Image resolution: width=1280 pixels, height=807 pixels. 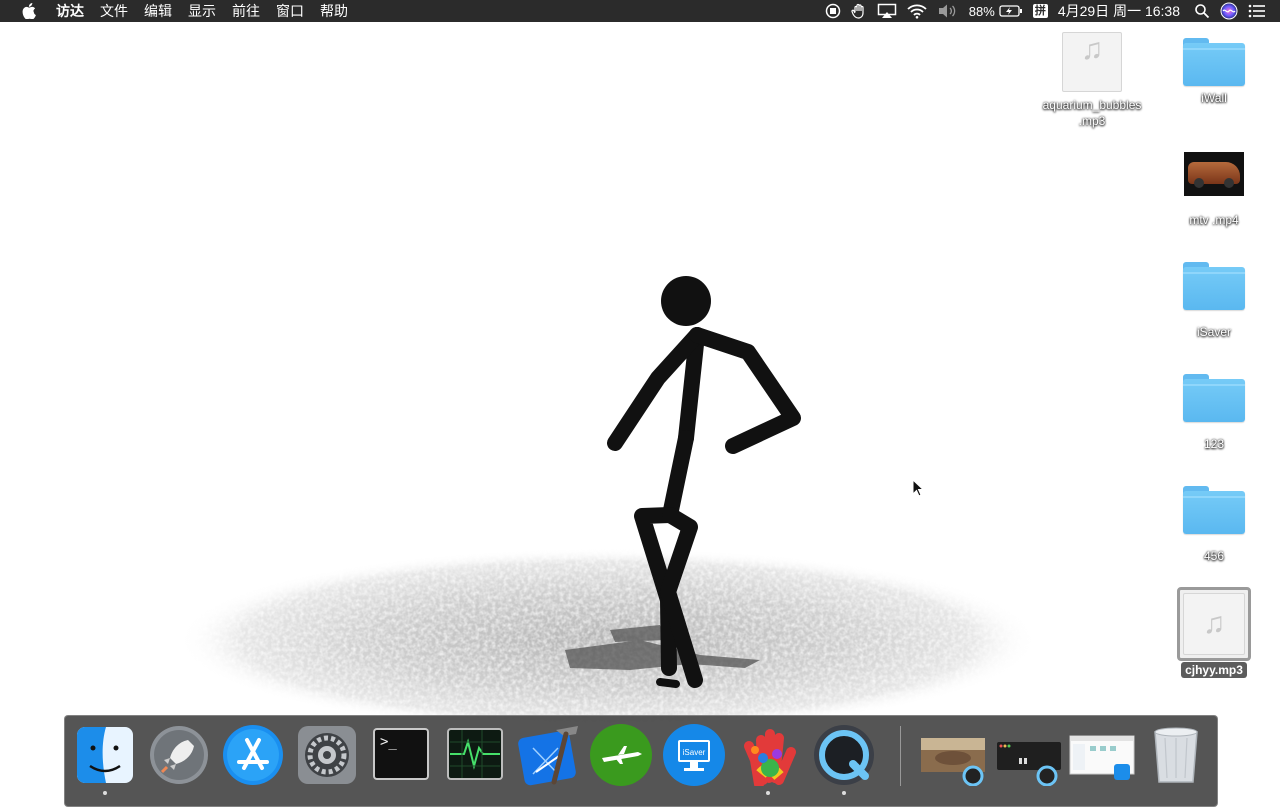 What do you see at coordinates (900, 756) in the screenshot?
I see `dock-separator` at bounding box center [900, 756].